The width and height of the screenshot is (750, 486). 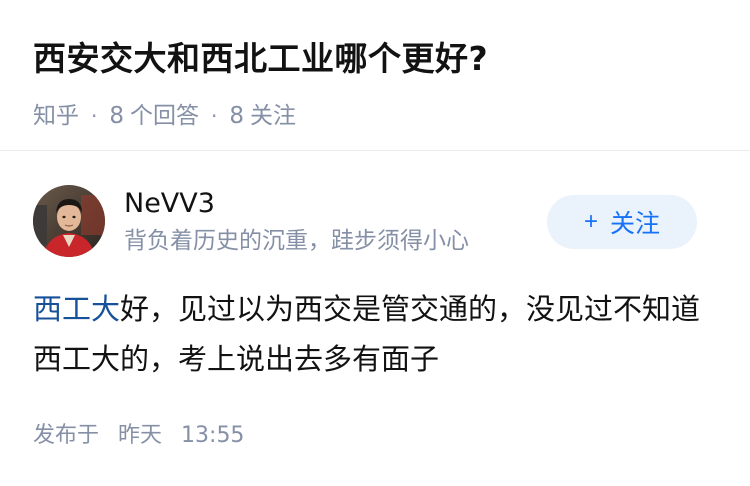 What do you see at coordinates (375, 59) in the screenshot?
I see `question-title: 西安交大和西北工业哪个更好?` at bounding box center [375, 59].